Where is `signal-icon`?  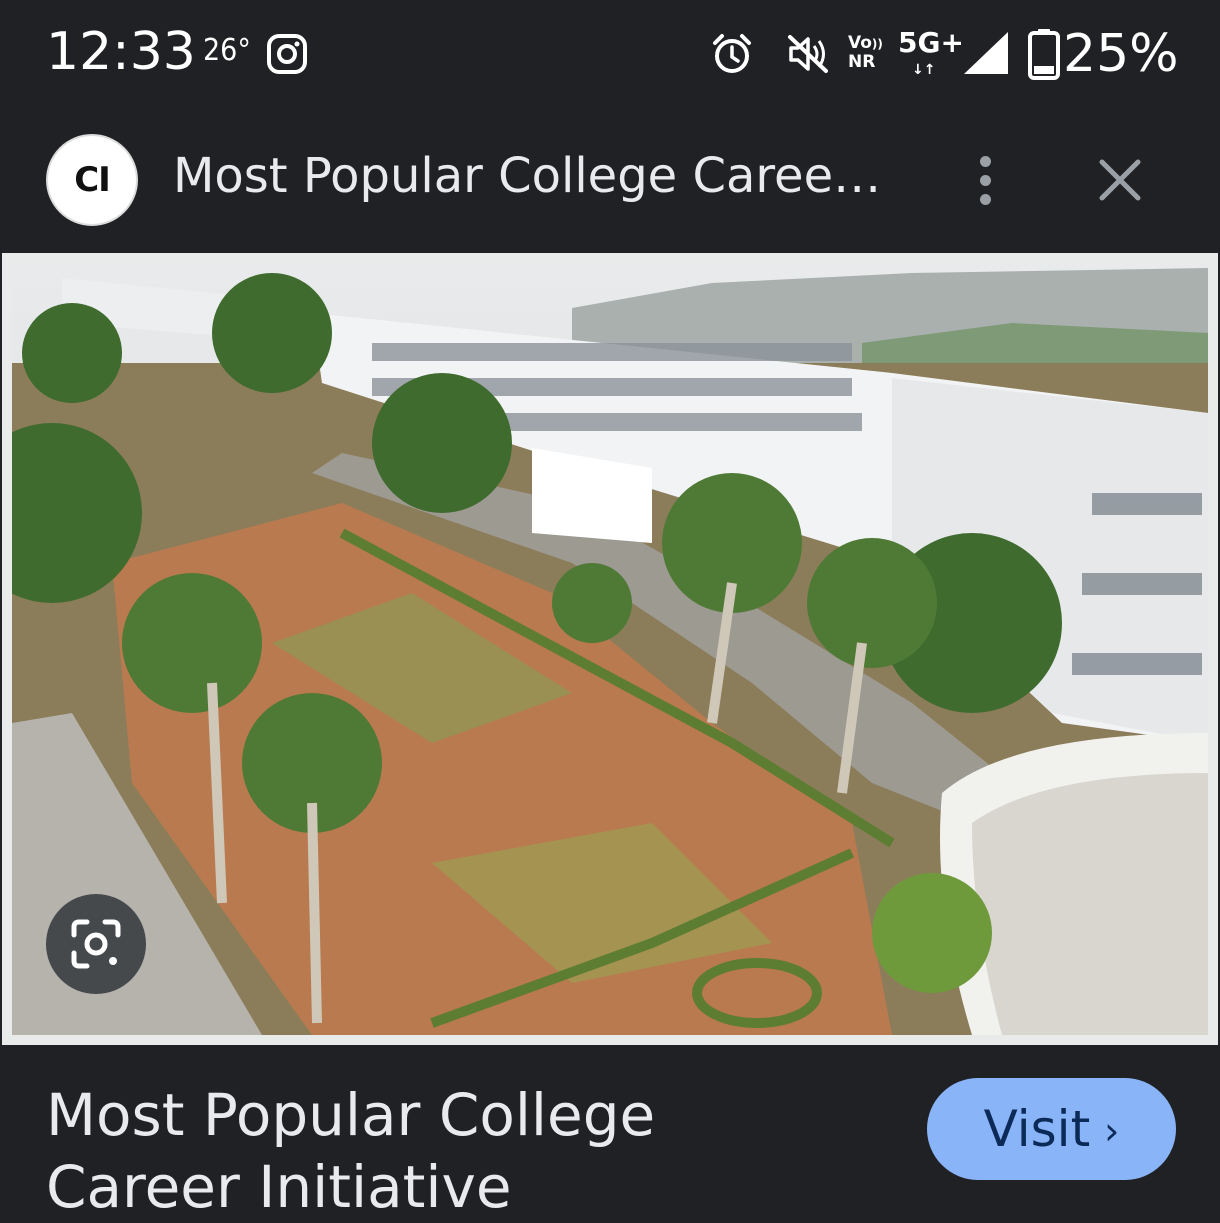 signal-icon is located at coordinates (986, 53).